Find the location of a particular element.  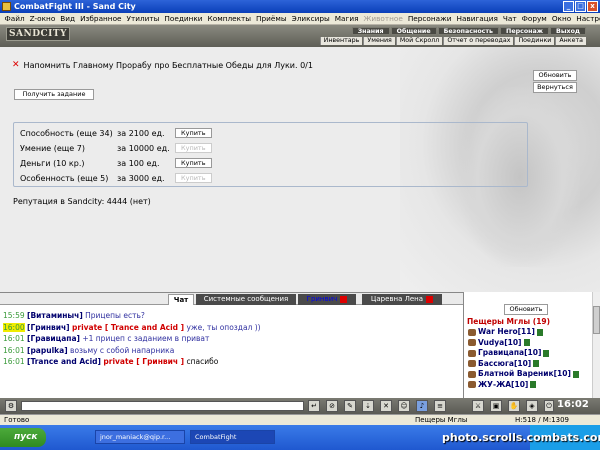

exit-icon: ⏻ is located at coordinates (549, 406).